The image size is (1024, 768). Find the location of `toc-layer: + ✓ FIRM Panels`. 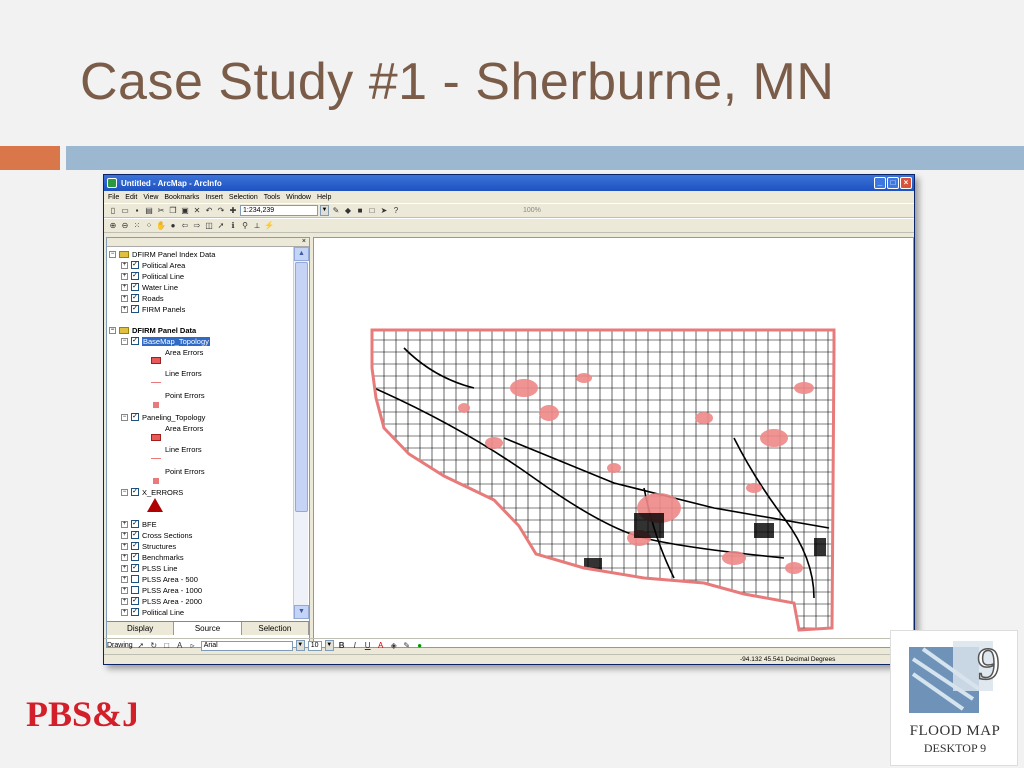

toc-layer: + ✓ FIRM Panels is located at coordinates (153, 309).